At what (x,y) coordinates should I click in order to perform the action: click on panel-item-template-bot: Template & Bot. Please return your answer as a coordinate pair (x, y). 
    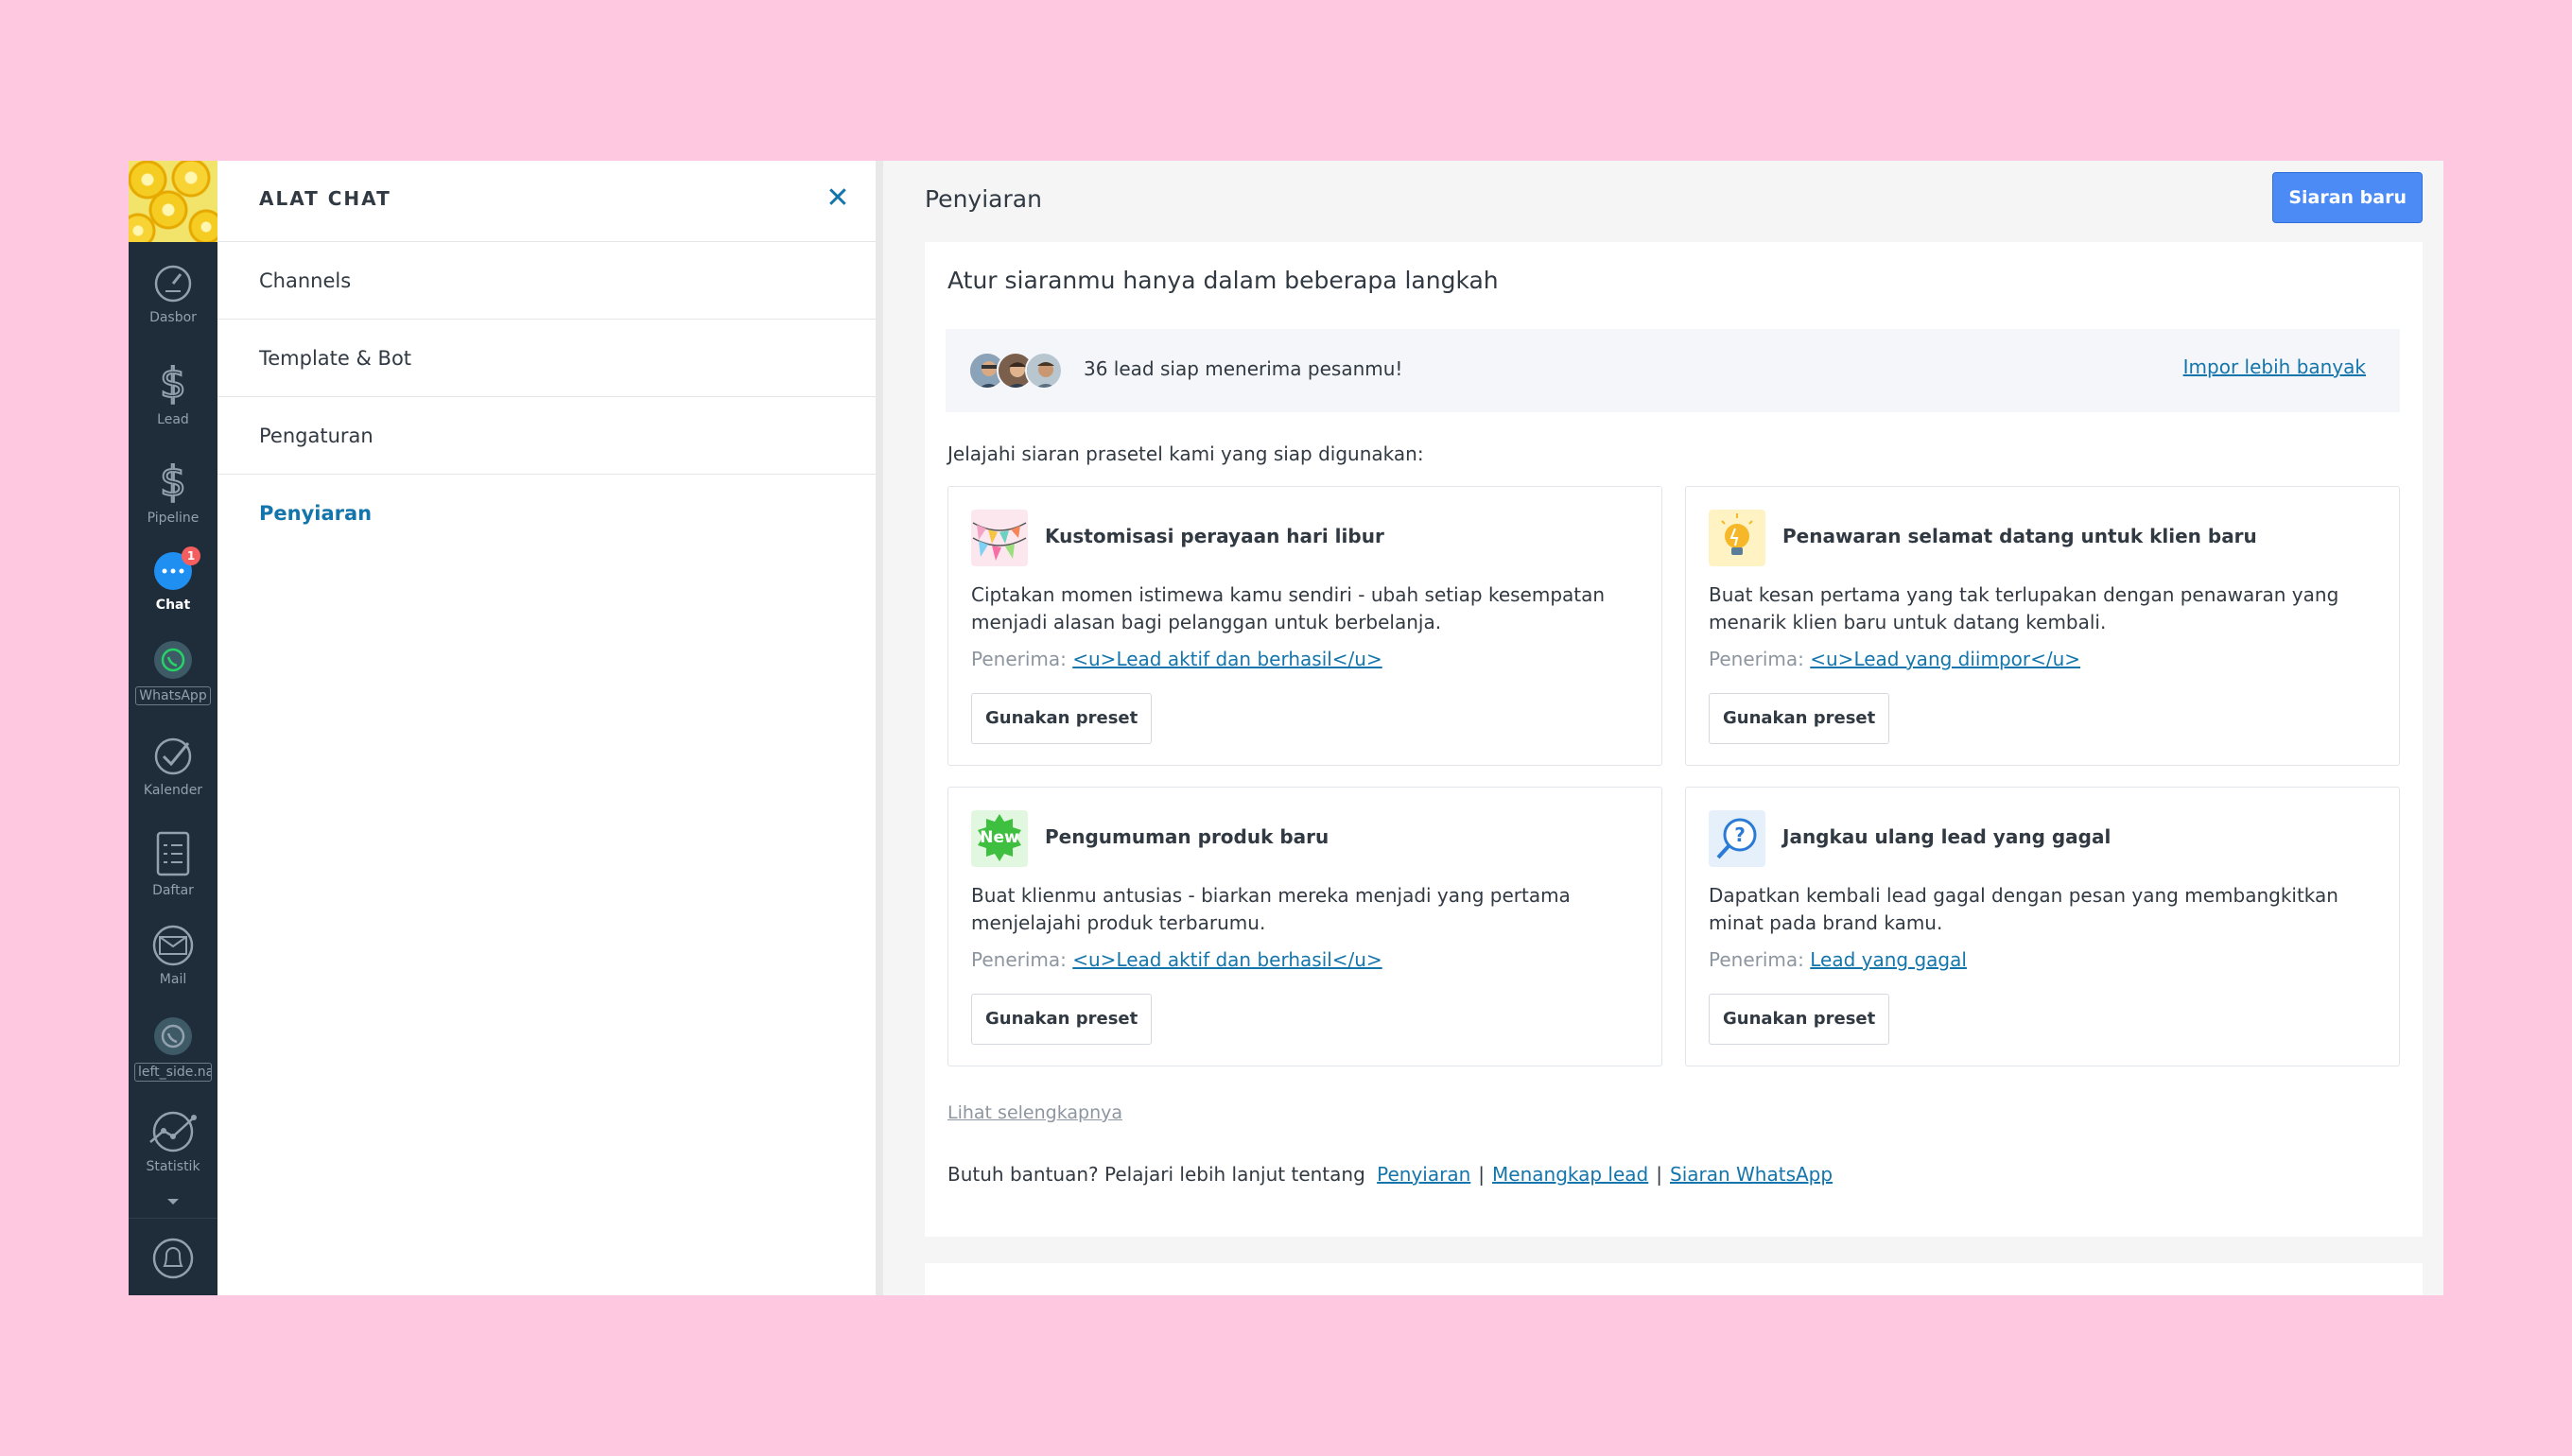
    Looking at the image, I should click on (546, 358).